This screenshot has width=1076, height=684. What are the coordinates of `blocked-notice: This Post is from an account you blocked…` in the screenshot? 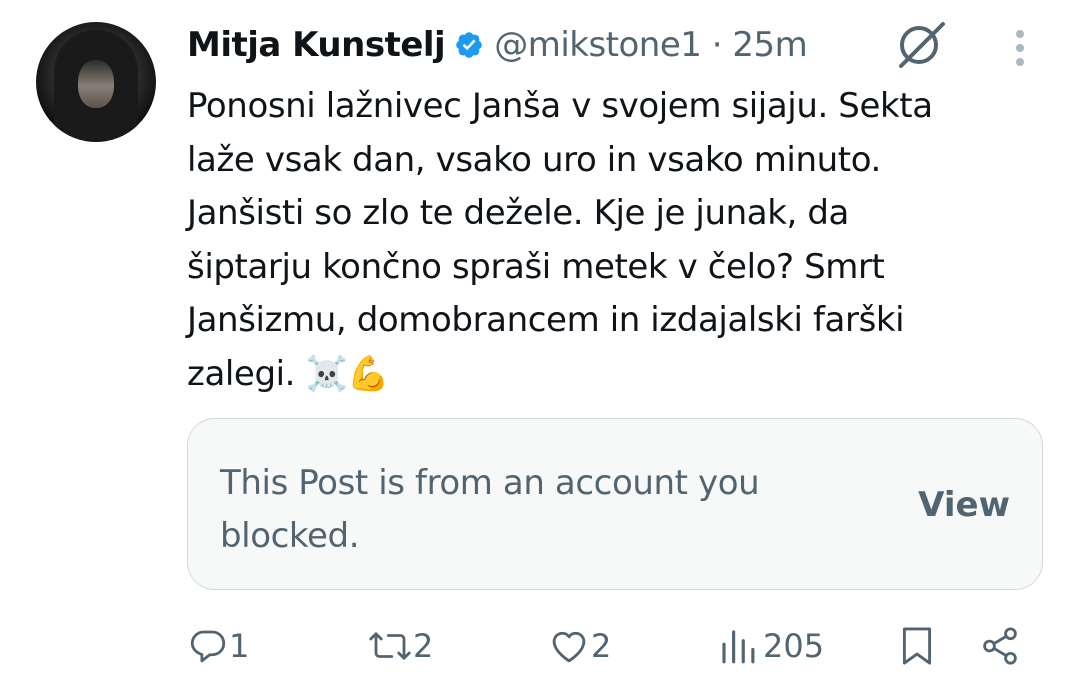 It's located at (490, 509).